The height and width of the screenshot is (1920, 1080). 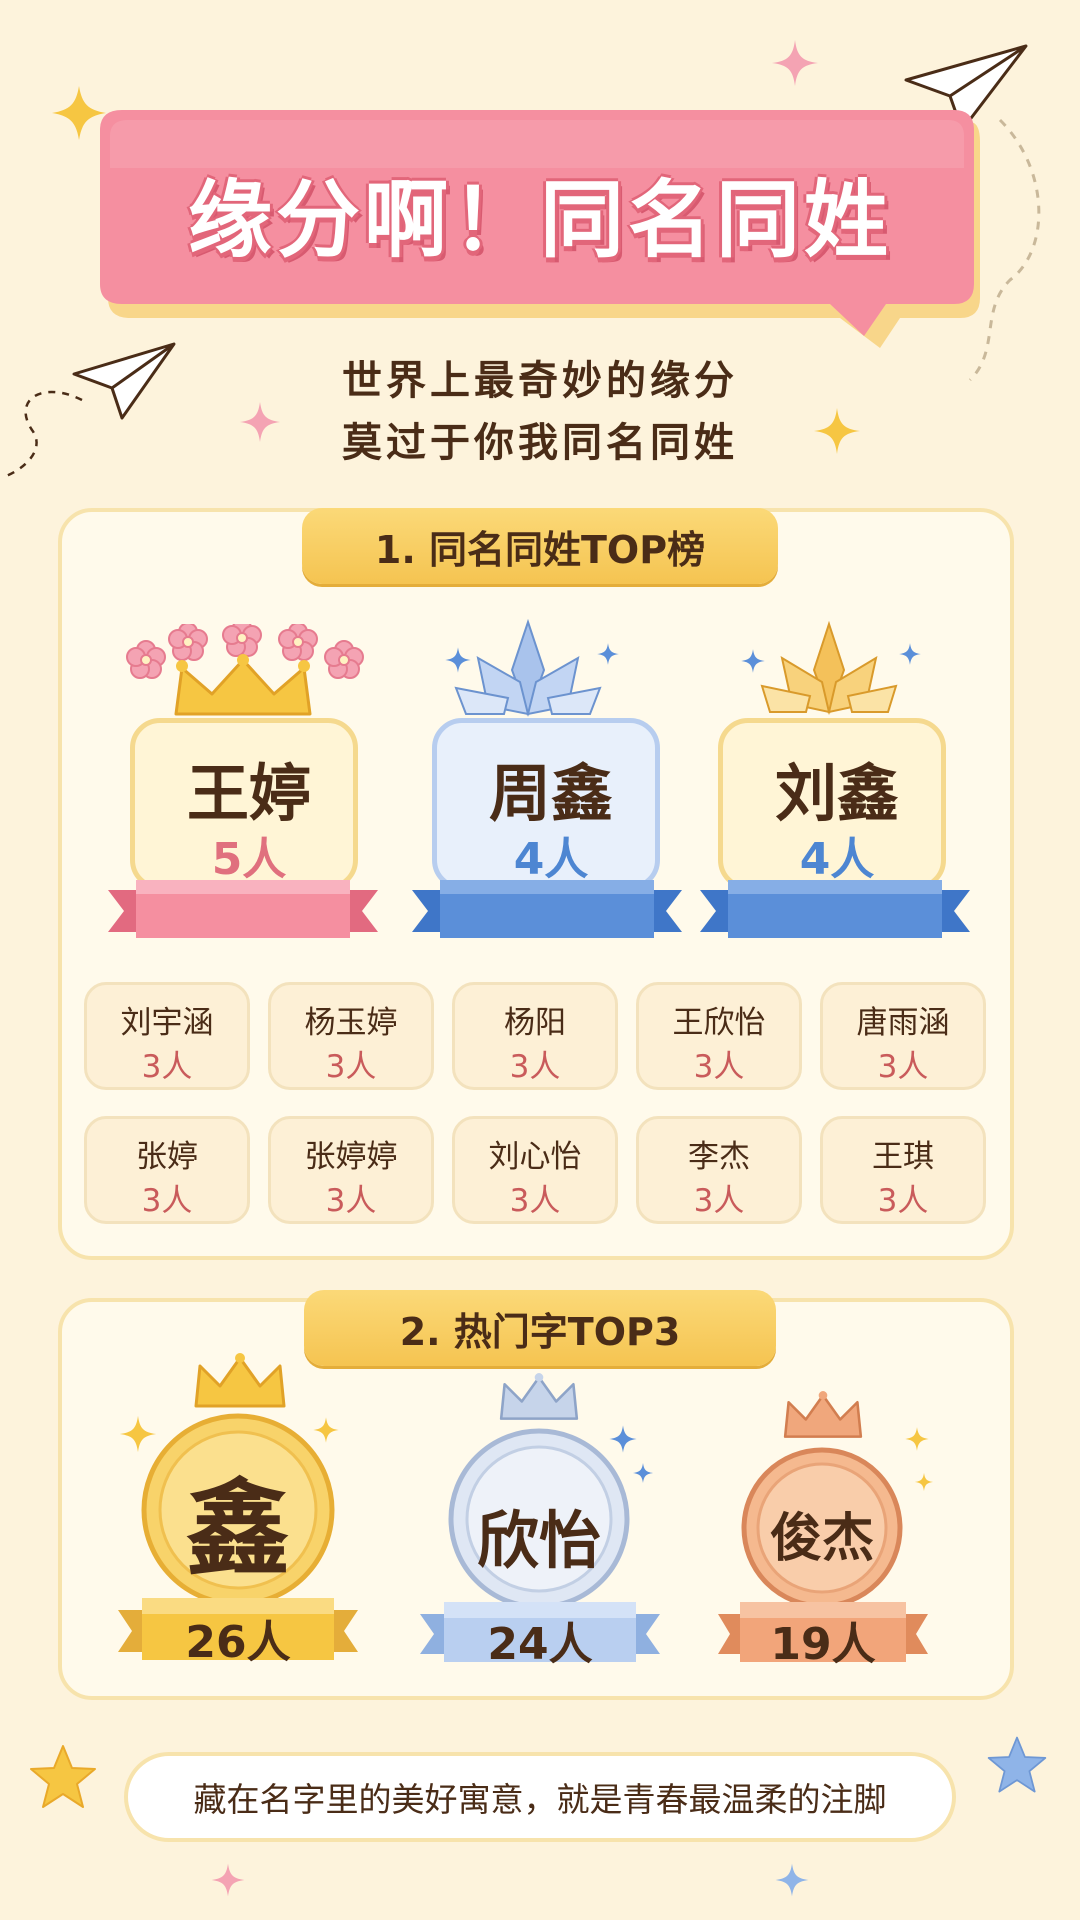 I want to click on list-item-name: 王琪, so click(x=903, y=1157).